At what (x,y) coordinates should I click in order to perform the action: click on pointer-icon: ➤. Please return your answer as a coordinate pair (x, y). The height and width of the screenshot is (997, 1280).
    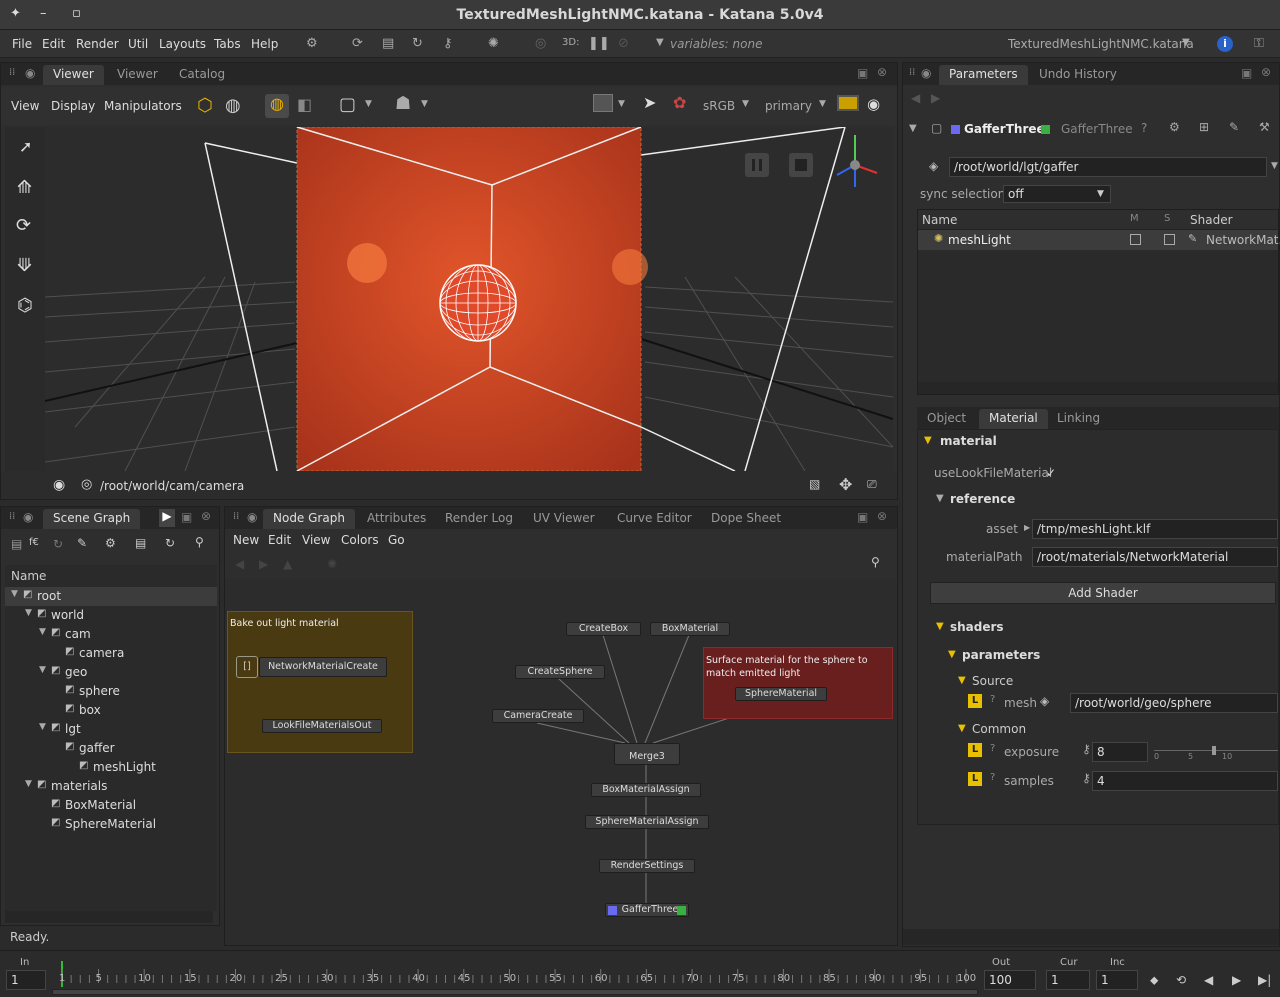
    Looking at the image, I should click on (649, 102).